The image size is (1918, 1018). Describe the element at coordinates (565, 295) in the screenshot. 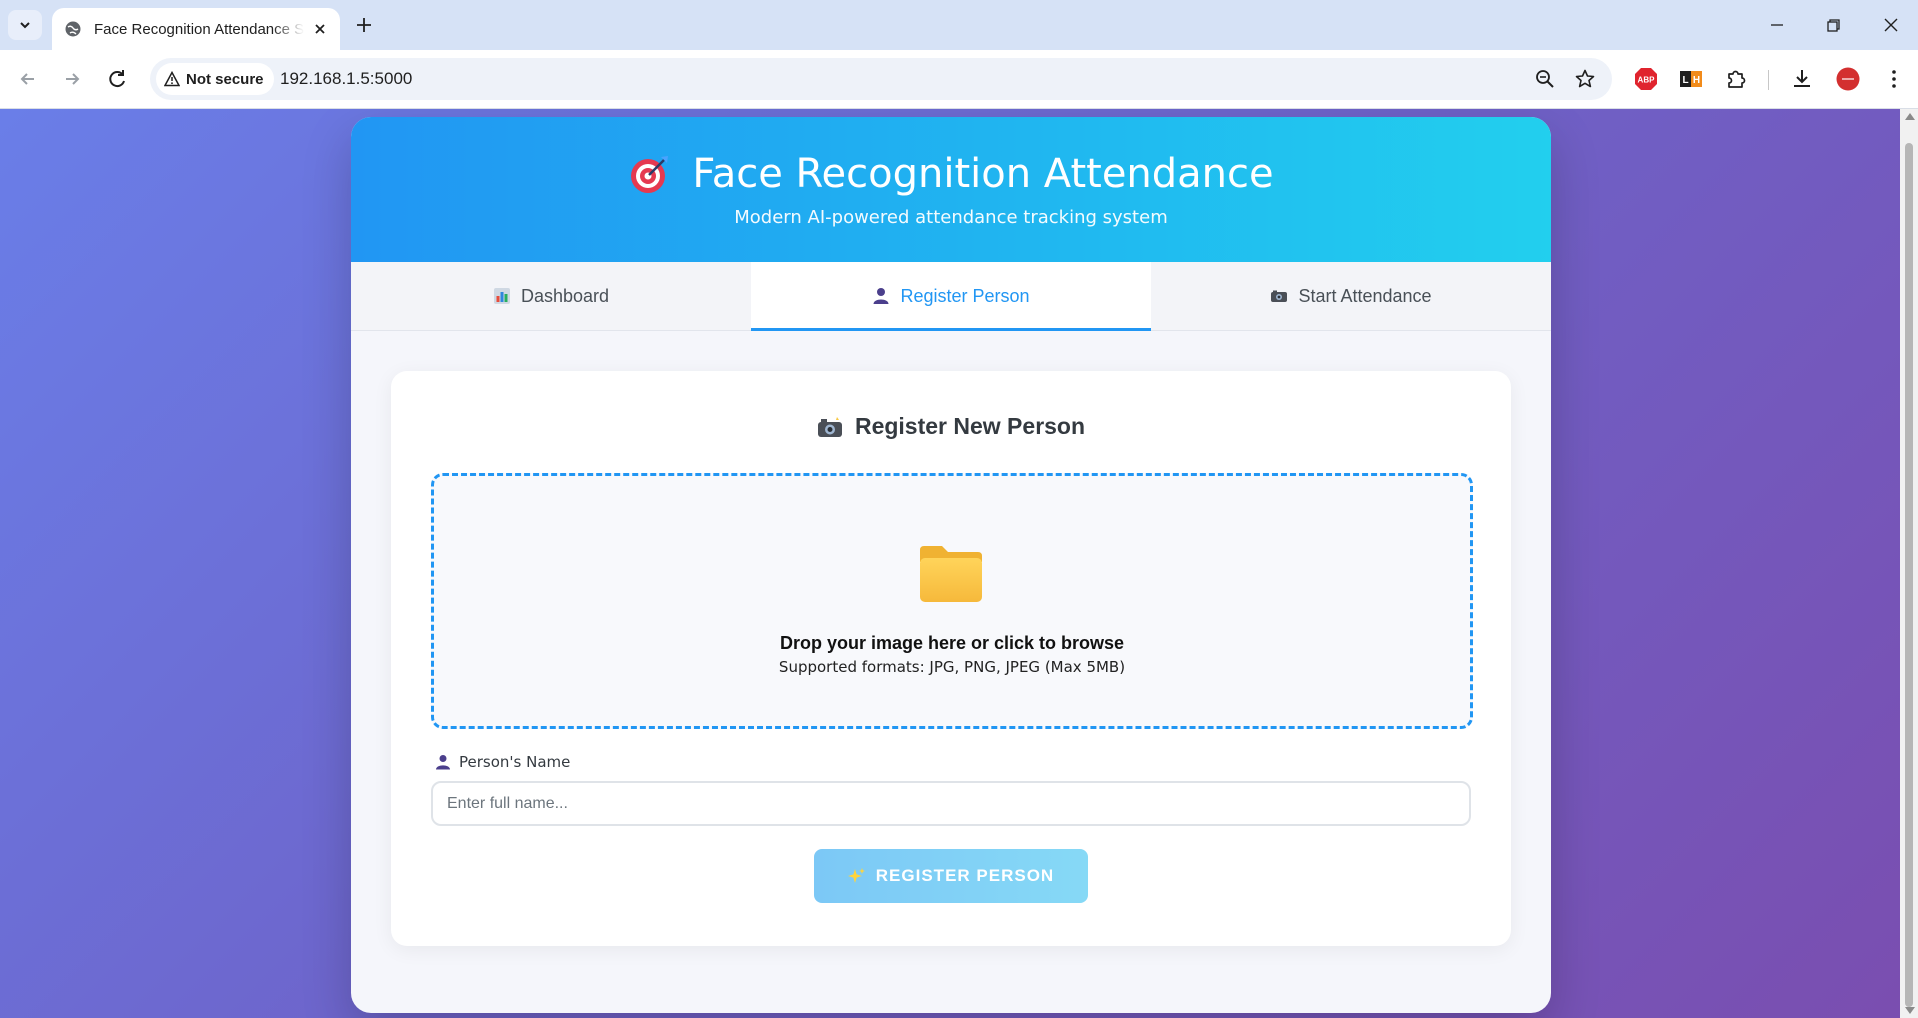

I see `tab-dashboard-label: Dashboard` at that location.